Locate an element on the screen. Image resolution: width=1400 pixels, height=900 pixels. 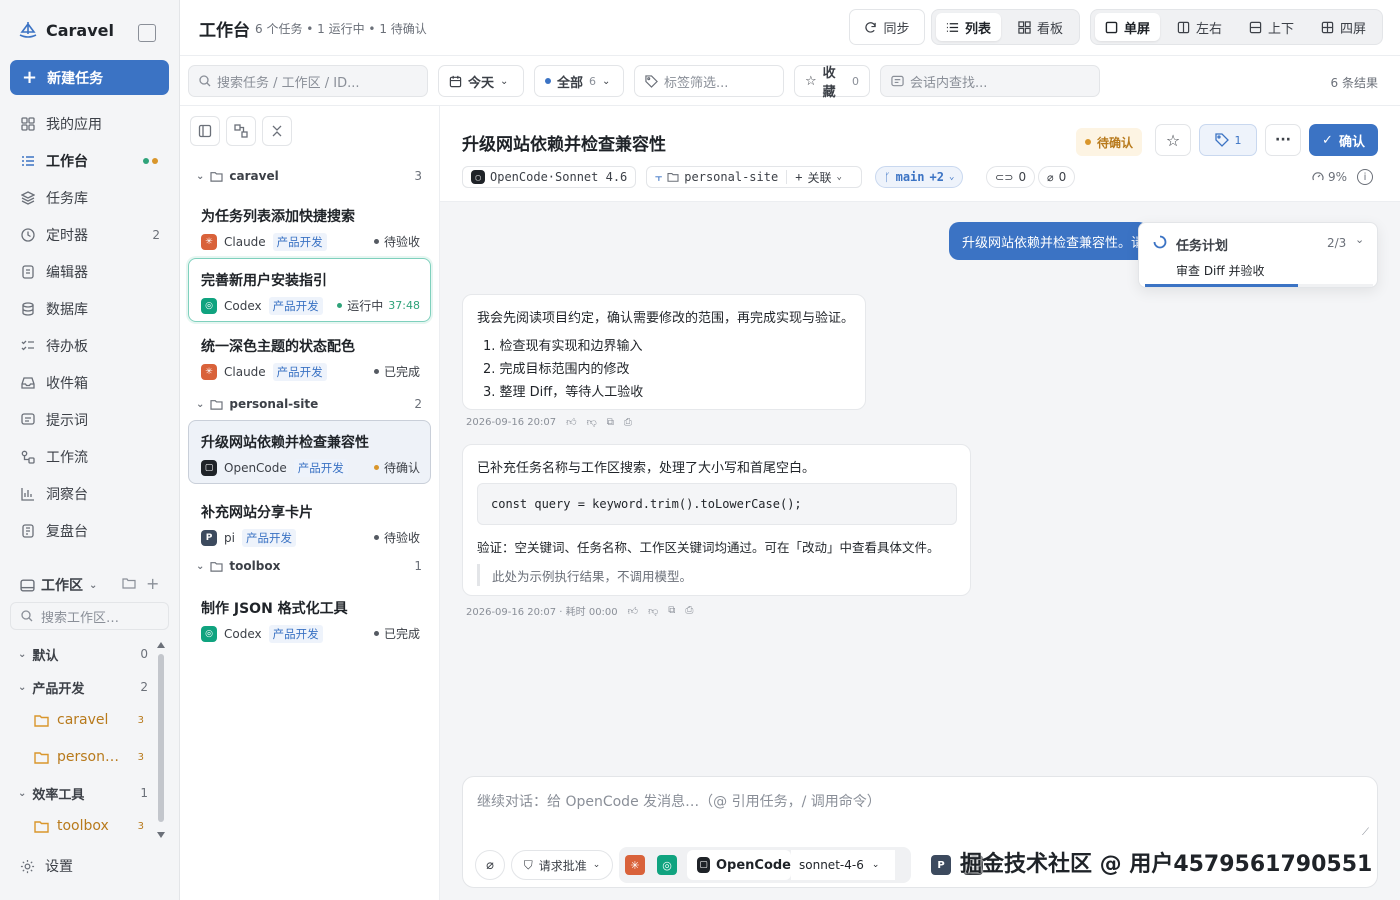
favorite-button: ☆ is located at coordinates (1173, 140).